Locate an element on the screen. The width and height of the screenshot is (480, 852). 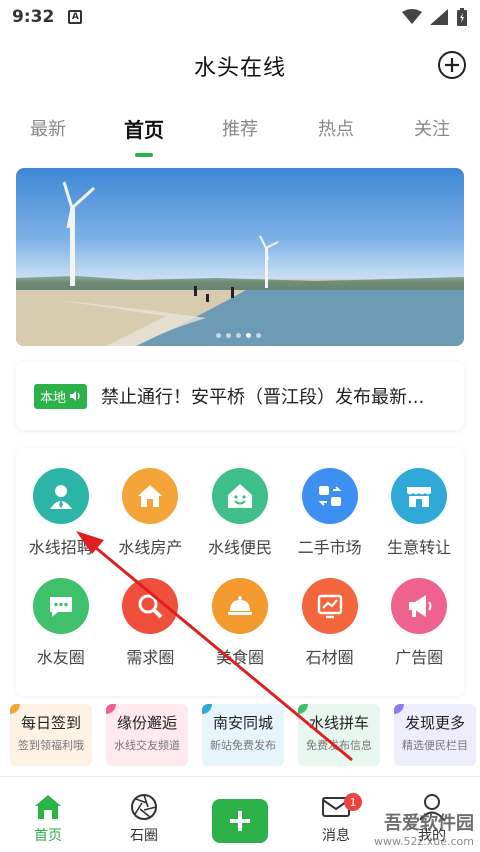
tab-bar: 最新 首页 推荐 热点 关注 is located at coordinates (240, 128).